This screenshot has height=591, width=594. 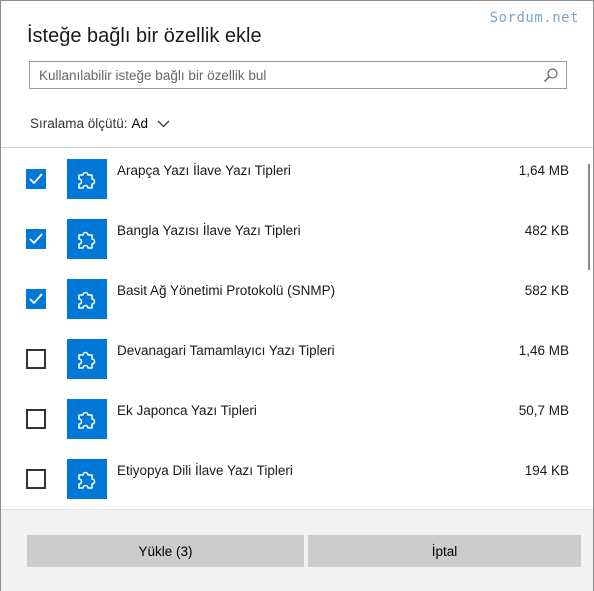 What do you see at coordinates (144, 36) in the screenshot?
I see `dialog-title: İsteğe bağlı bir özellik ekle` at bounding box center [144, 36].